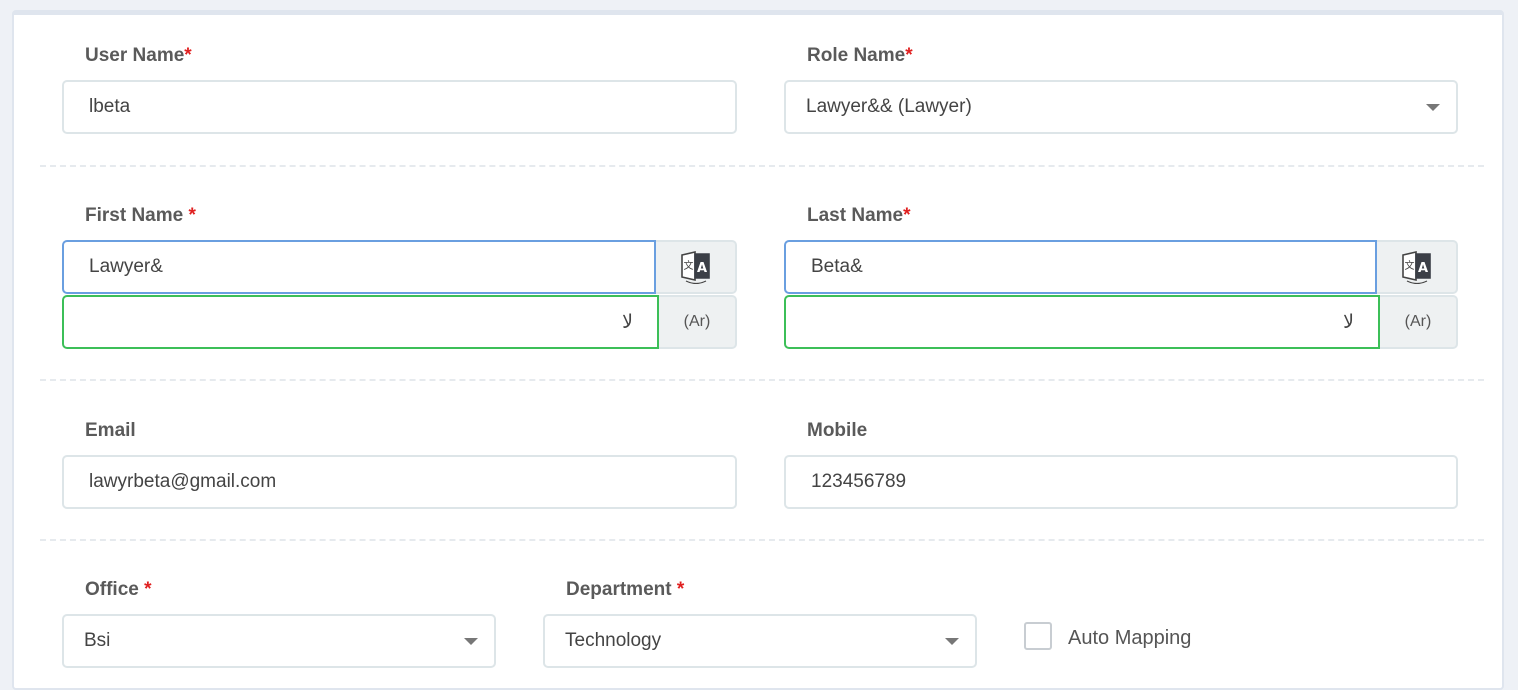 This screenshot has height=690, width=1518. What do you see at coordinates (859, 215) in the screenshot?
I see `last-name-label: Last Name*` at bounding box center [859, 215].